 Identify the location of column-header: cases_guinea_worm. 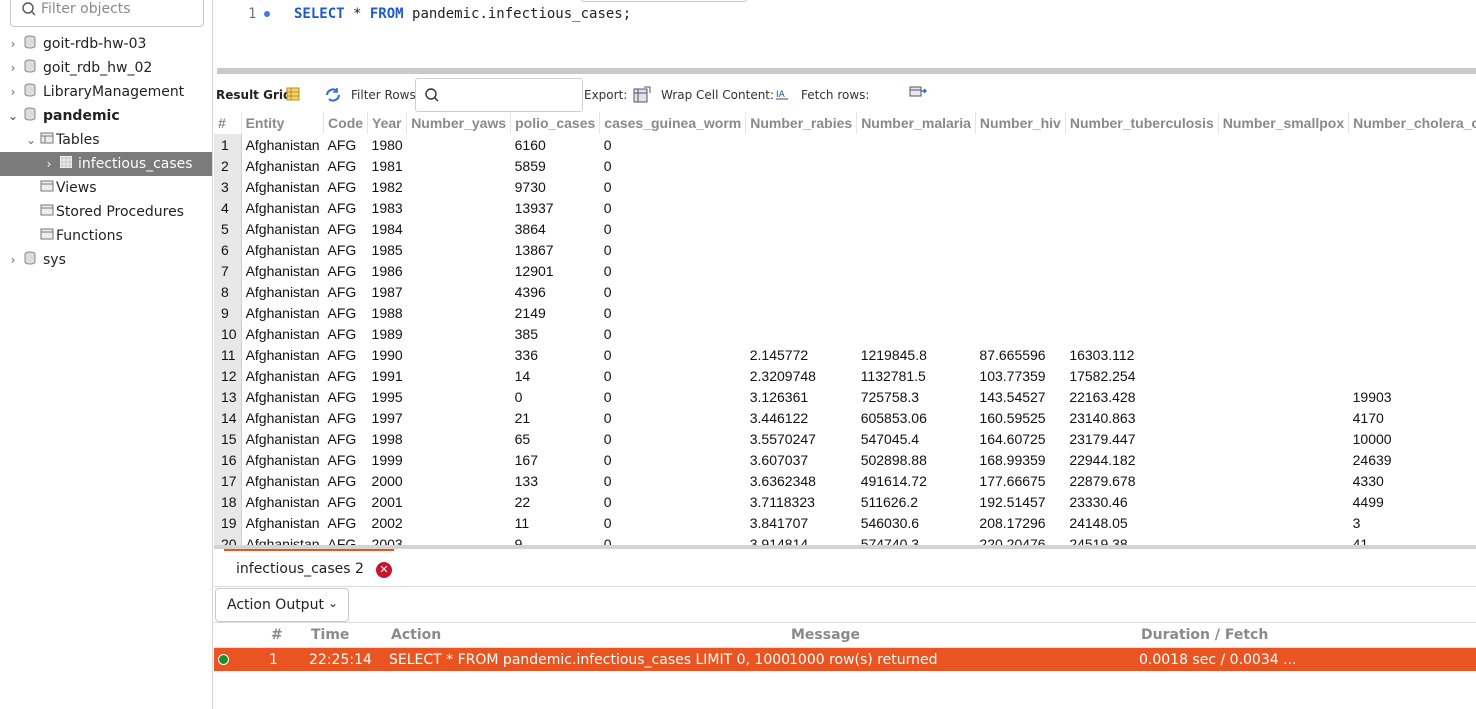
(673, 123).